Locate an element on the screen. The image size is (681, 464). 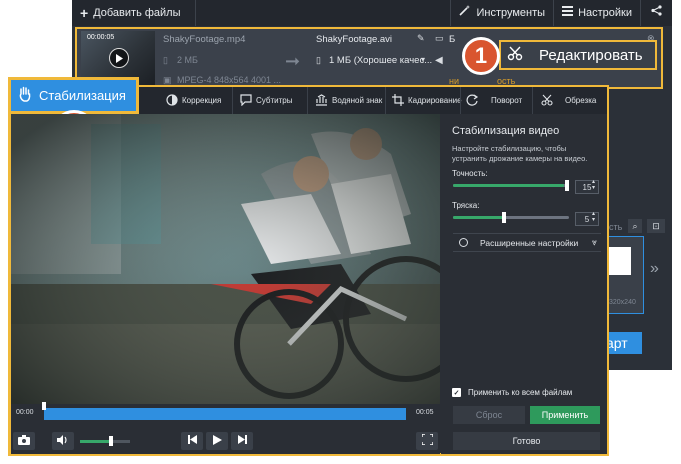
snapshot-button is located at coordinates (24, 441).